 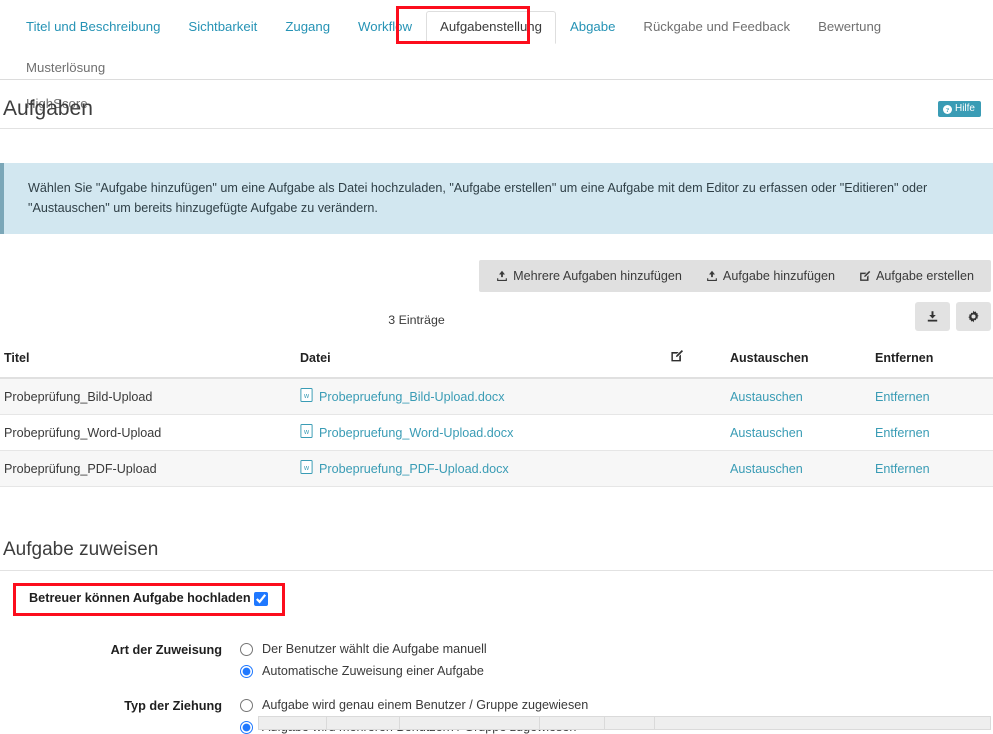 I want to click on download-list-button, so click(x=932, y=317).